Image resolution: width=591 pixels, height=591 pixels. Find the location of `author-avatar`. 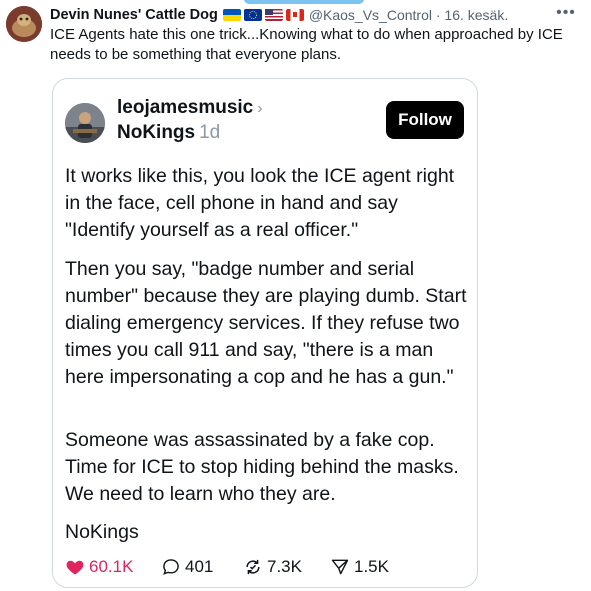

author-avatar is located at coordinates (24, 24).